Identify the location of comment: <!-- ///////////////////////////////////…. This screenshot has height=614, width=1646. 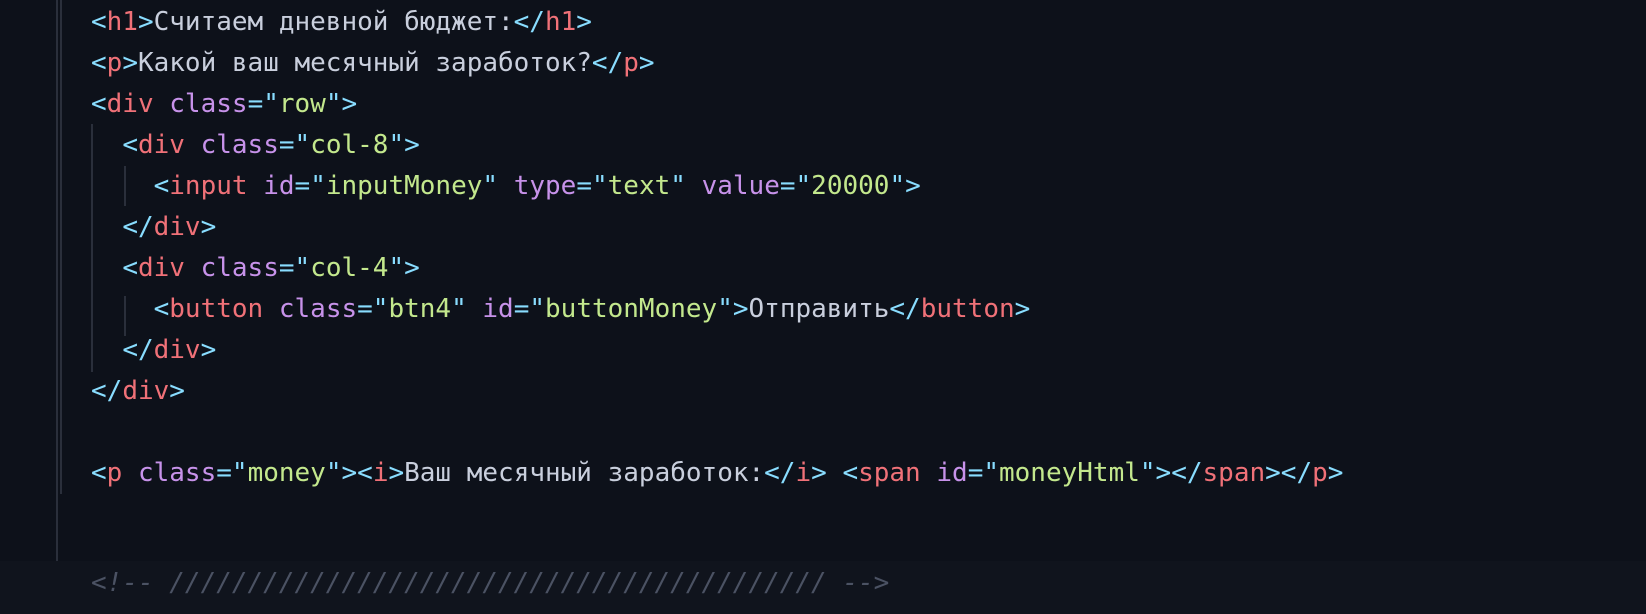
(490, 583).